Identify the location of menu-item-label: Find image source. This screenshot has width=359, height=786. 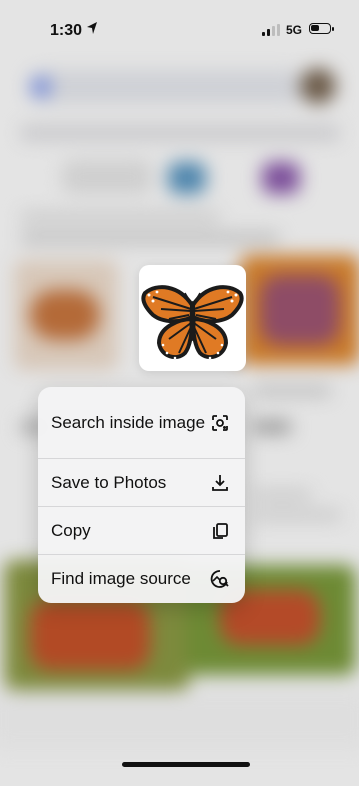
(121, 578).